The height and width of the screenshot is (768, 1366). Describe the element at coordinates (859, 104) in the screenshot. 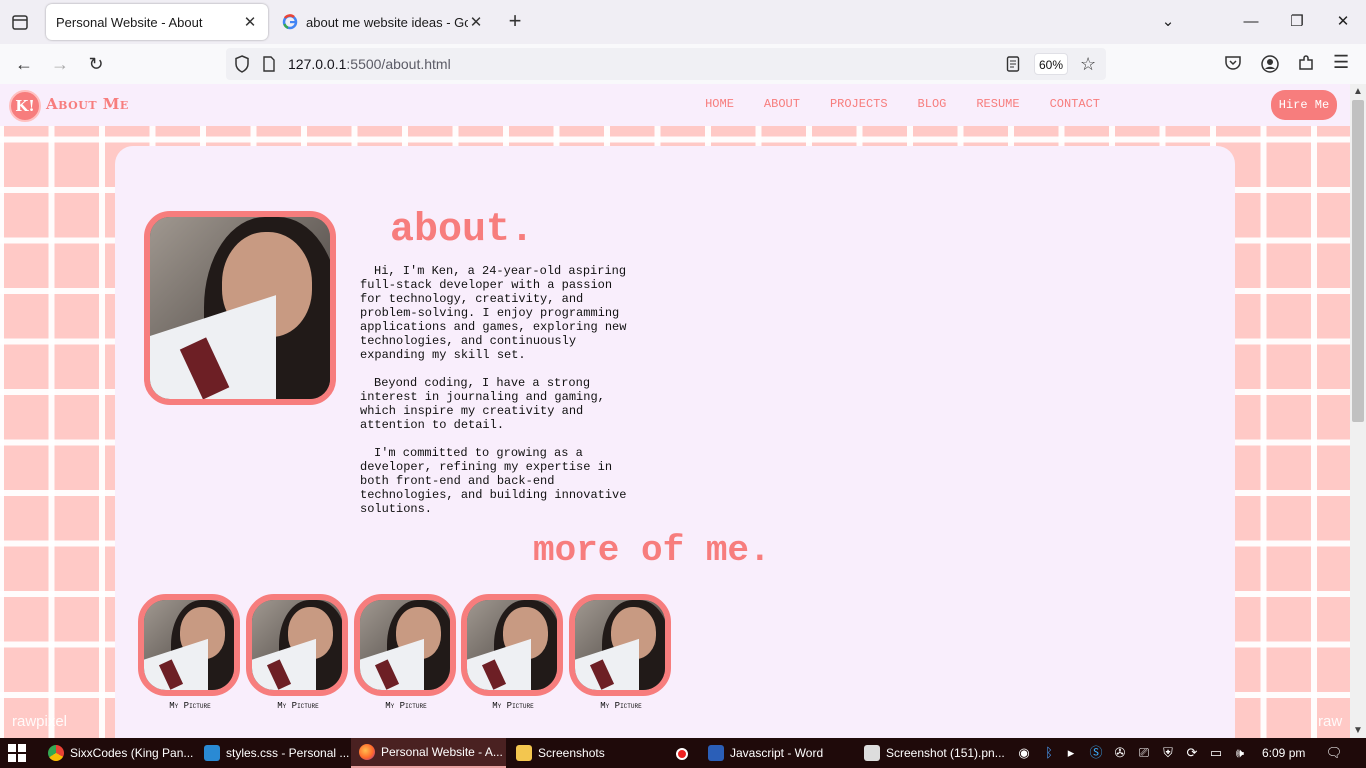

I see `nav-projects: PROJECTS` at that location.